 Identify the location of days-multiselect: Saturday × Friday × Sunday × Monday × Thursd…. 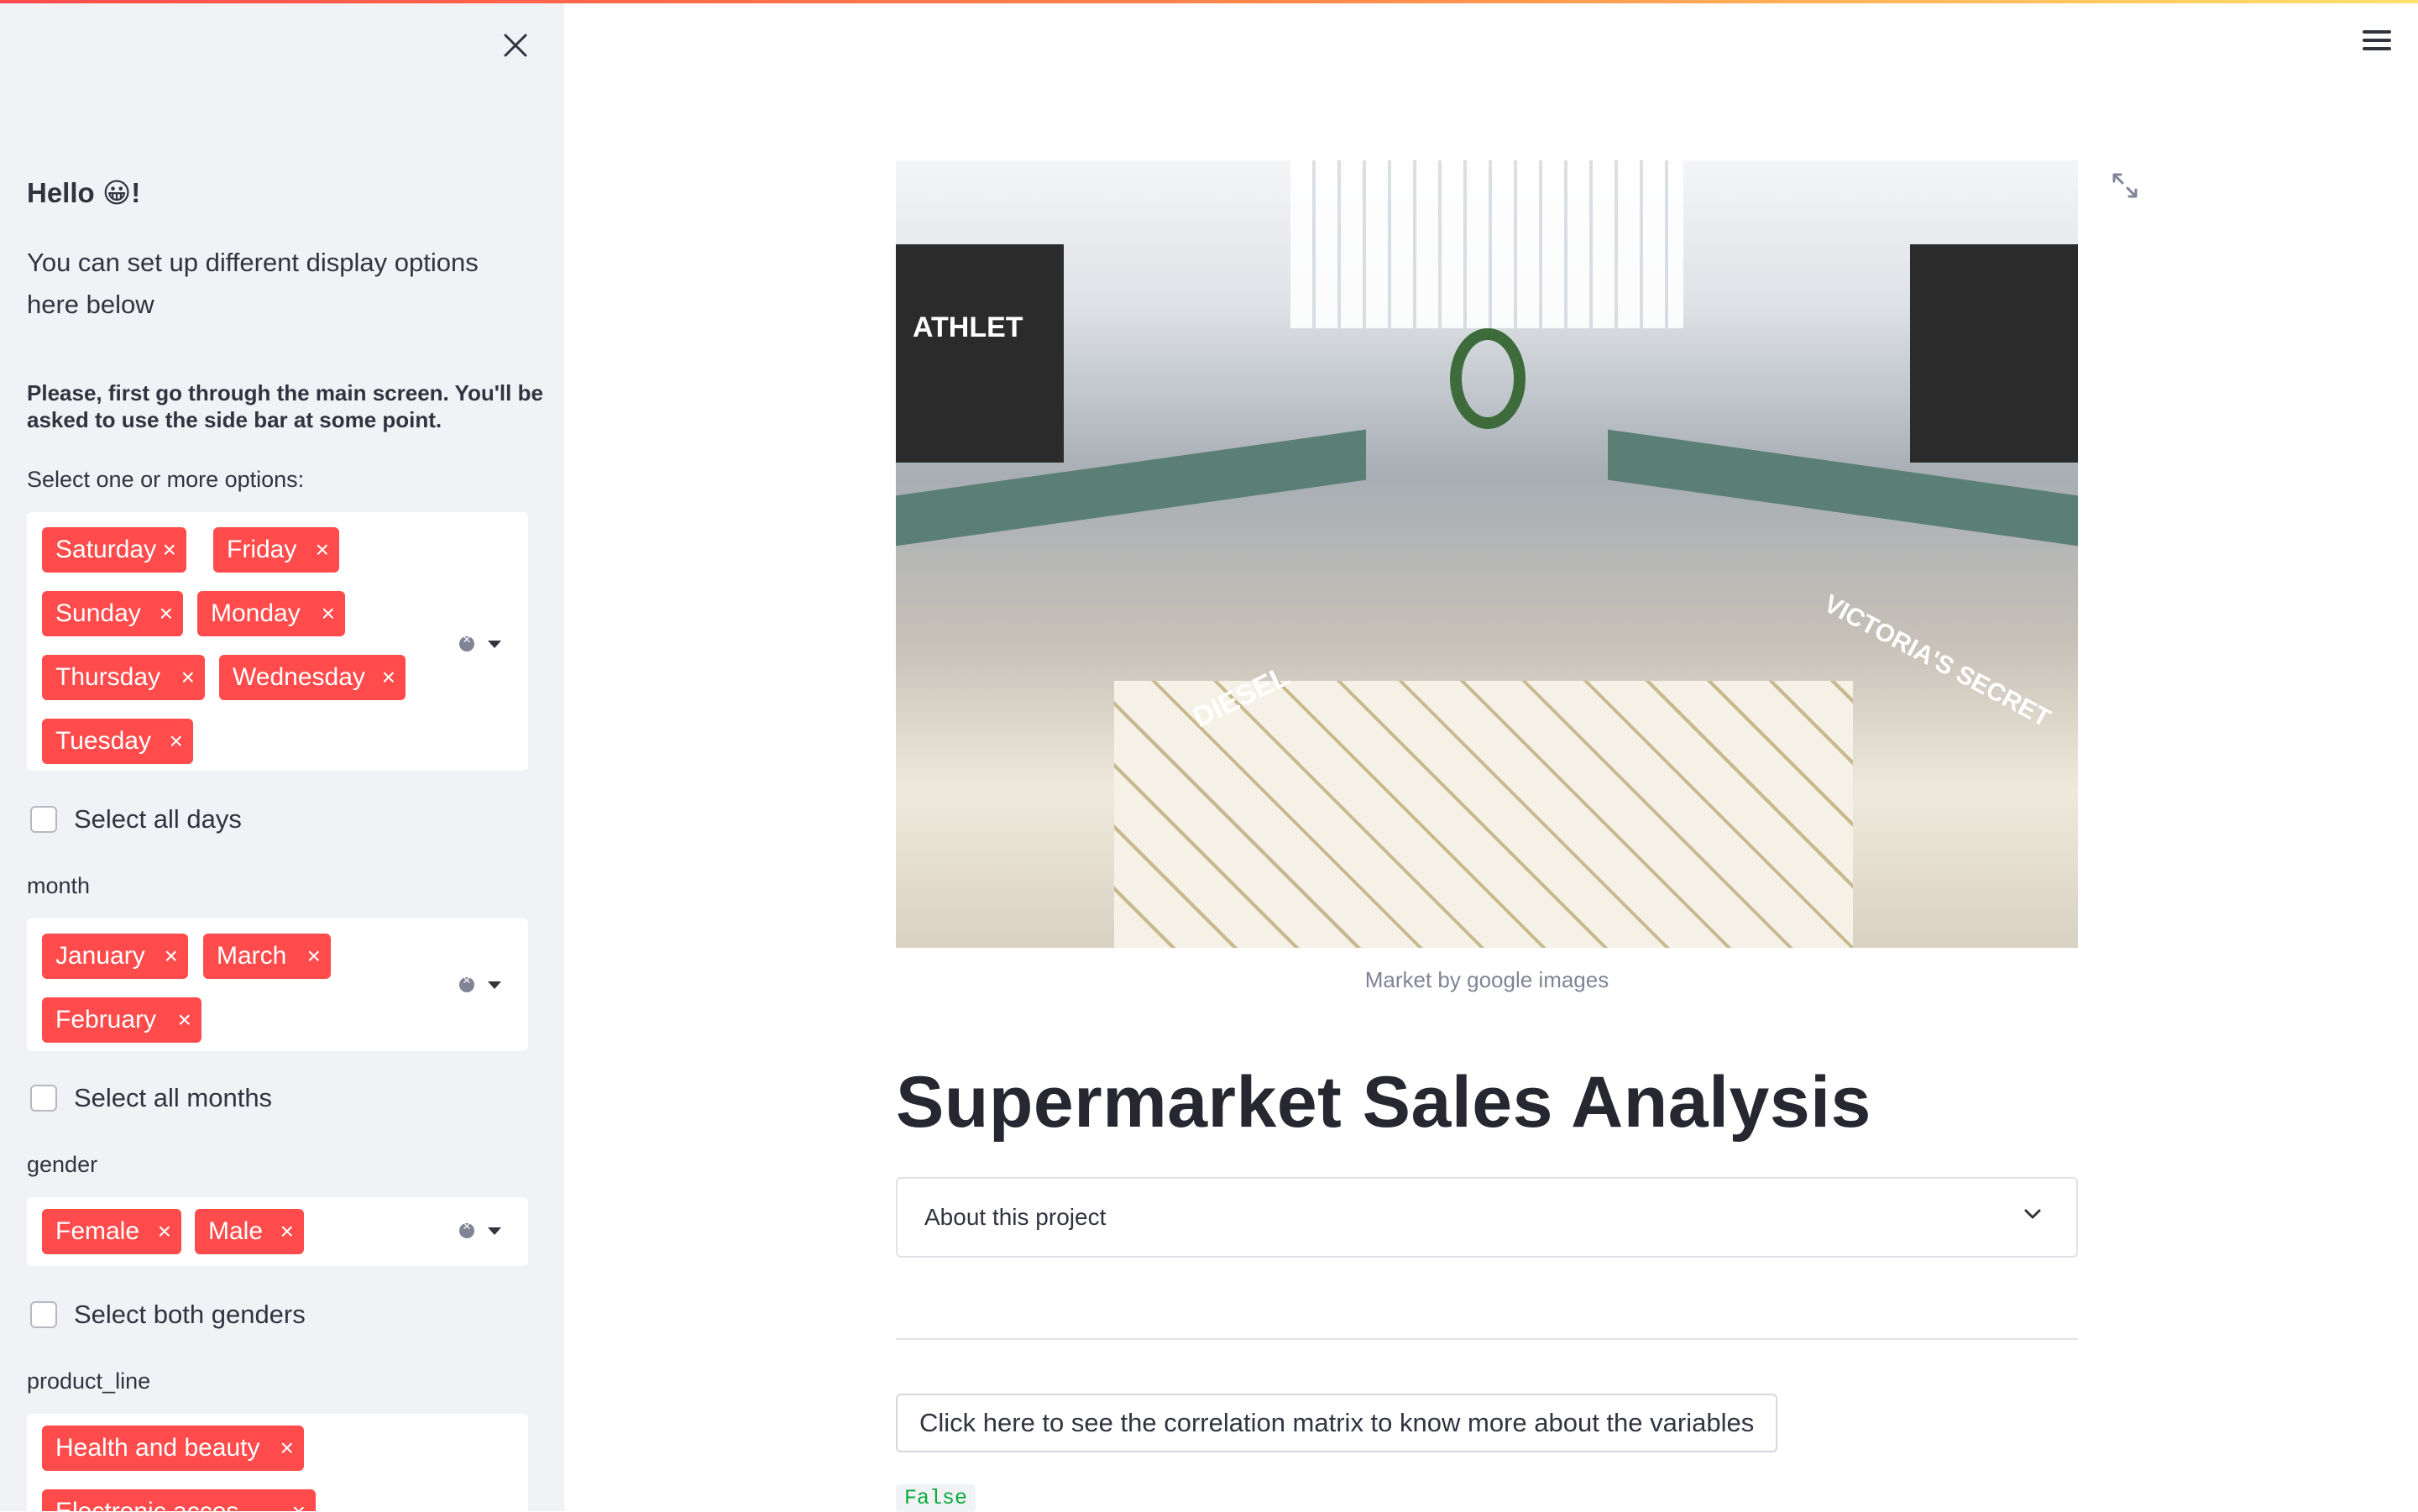
(277, 641).